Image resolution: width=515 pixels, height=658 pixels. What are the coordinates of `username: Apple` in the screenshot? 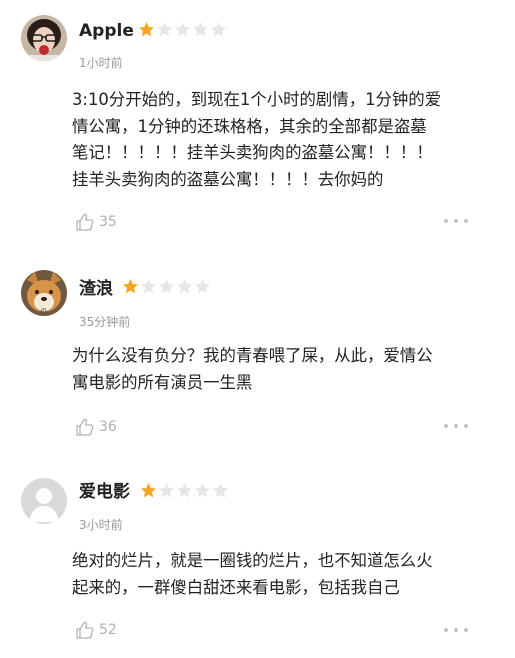 It's located at (106, 31).